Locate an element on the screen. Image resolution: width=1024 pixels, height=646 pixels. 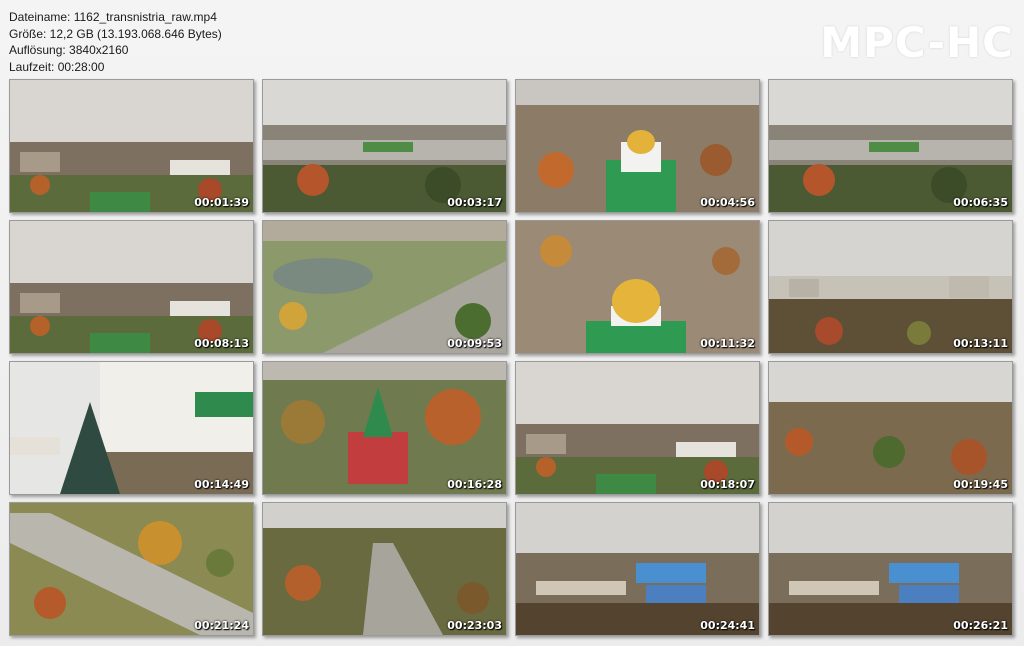
video-thumbnail: 00:11:32 is located at coordinates (637, 287).